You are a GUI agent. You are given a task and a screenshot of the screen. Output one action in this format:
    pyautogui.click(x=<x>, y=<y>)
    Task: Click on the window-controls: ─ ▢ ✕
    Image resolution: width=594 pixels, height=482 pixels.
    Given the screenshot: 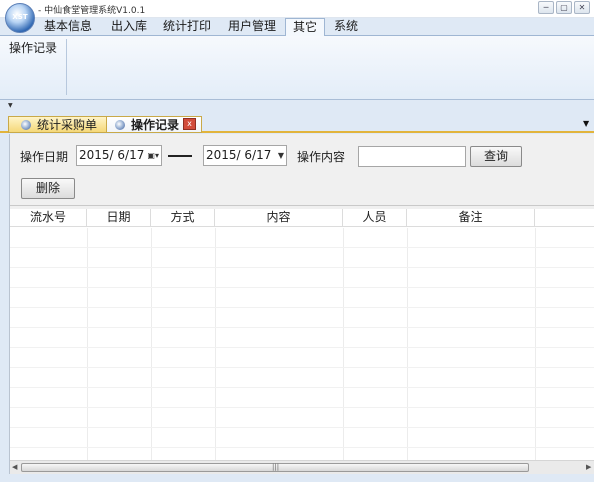 What is the action you would take?
    pyautogui.click(x=564, y=7)
    